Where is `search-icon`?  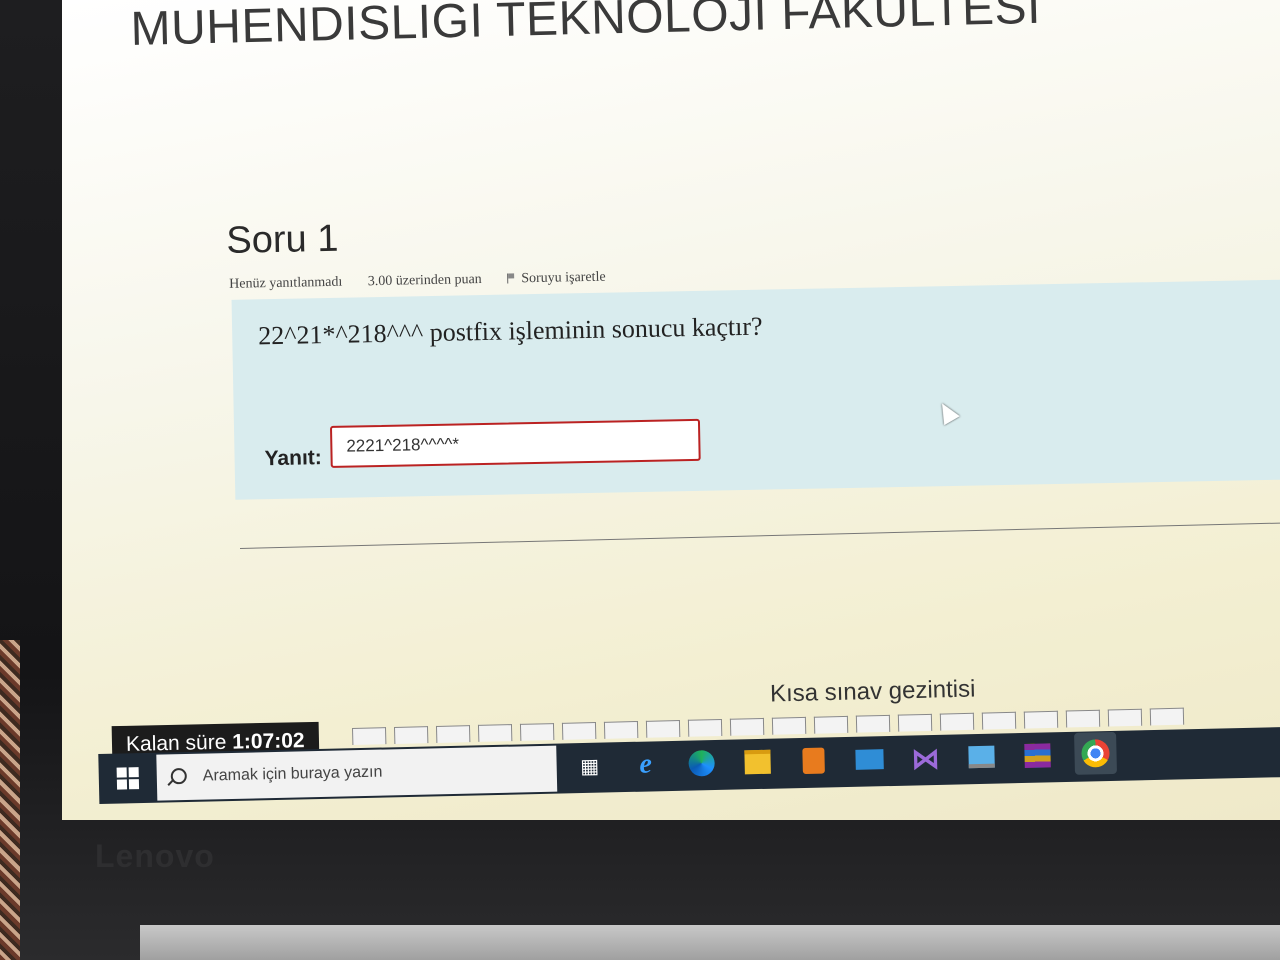 search-icon is located at coordinates (178, 776).